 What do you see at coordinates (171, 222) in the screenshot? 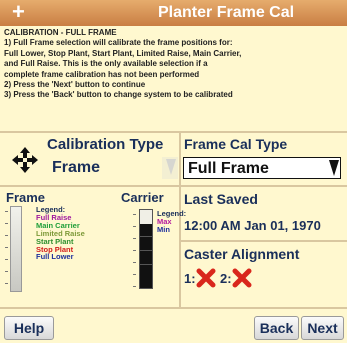
I see `carrier-legend: Legend: Max Min` at bounding box center [171, 222].